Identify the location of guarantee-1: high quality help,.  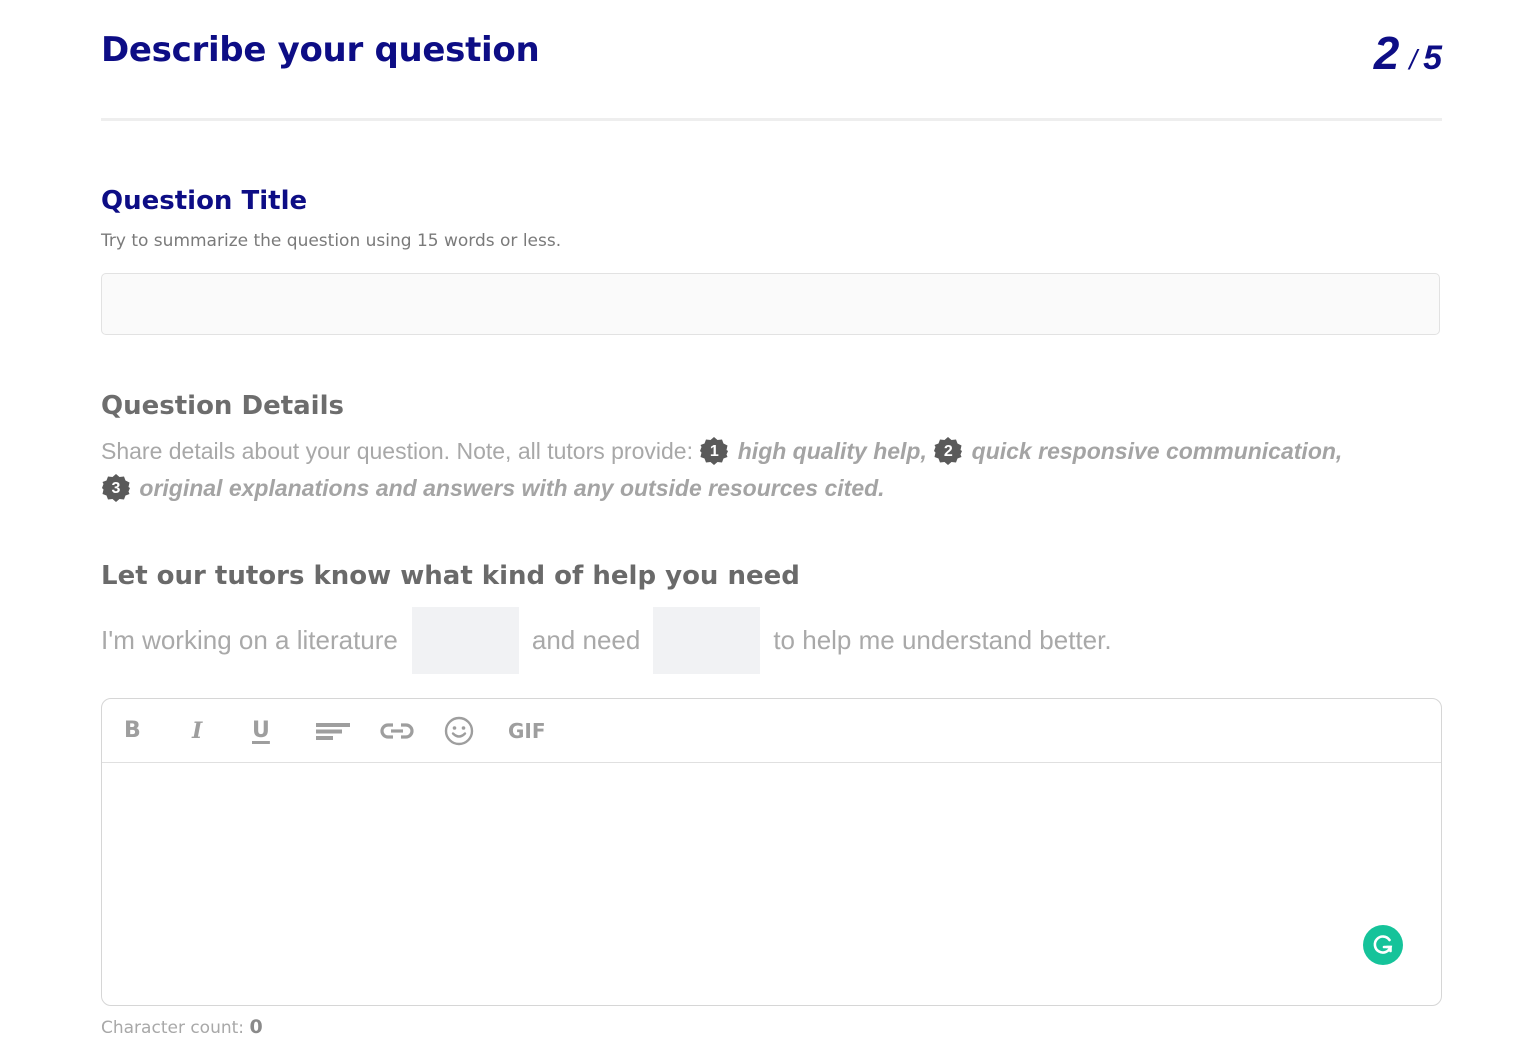
(832, 451).